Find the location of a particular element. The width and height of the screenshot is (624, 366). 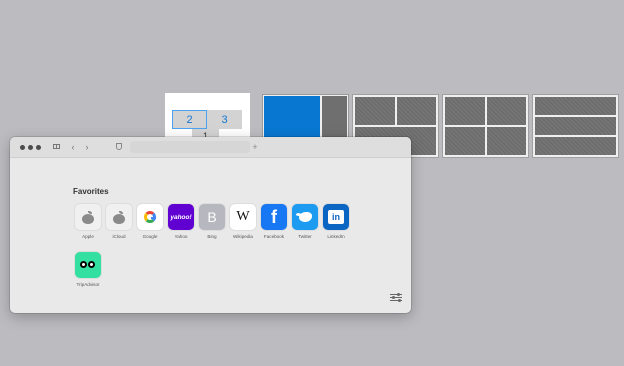

window-controls is located at coordinates (30, 147).